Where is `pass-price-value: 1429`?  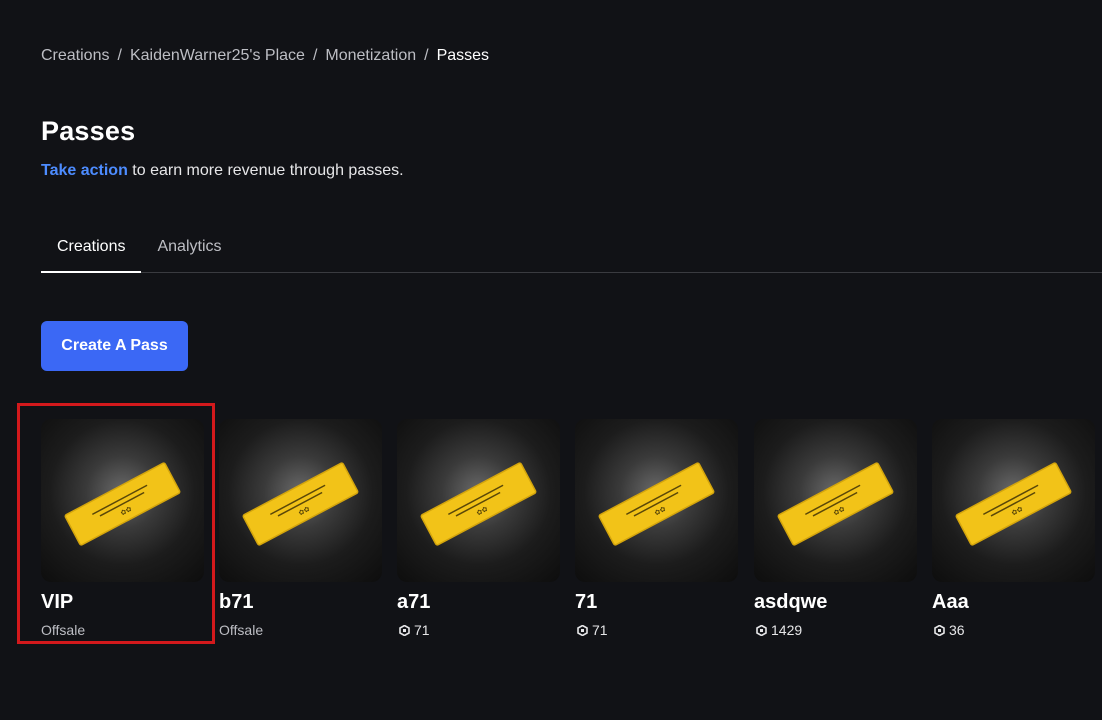
pass-price-value: 1429 is located at coordinates (787, 630).